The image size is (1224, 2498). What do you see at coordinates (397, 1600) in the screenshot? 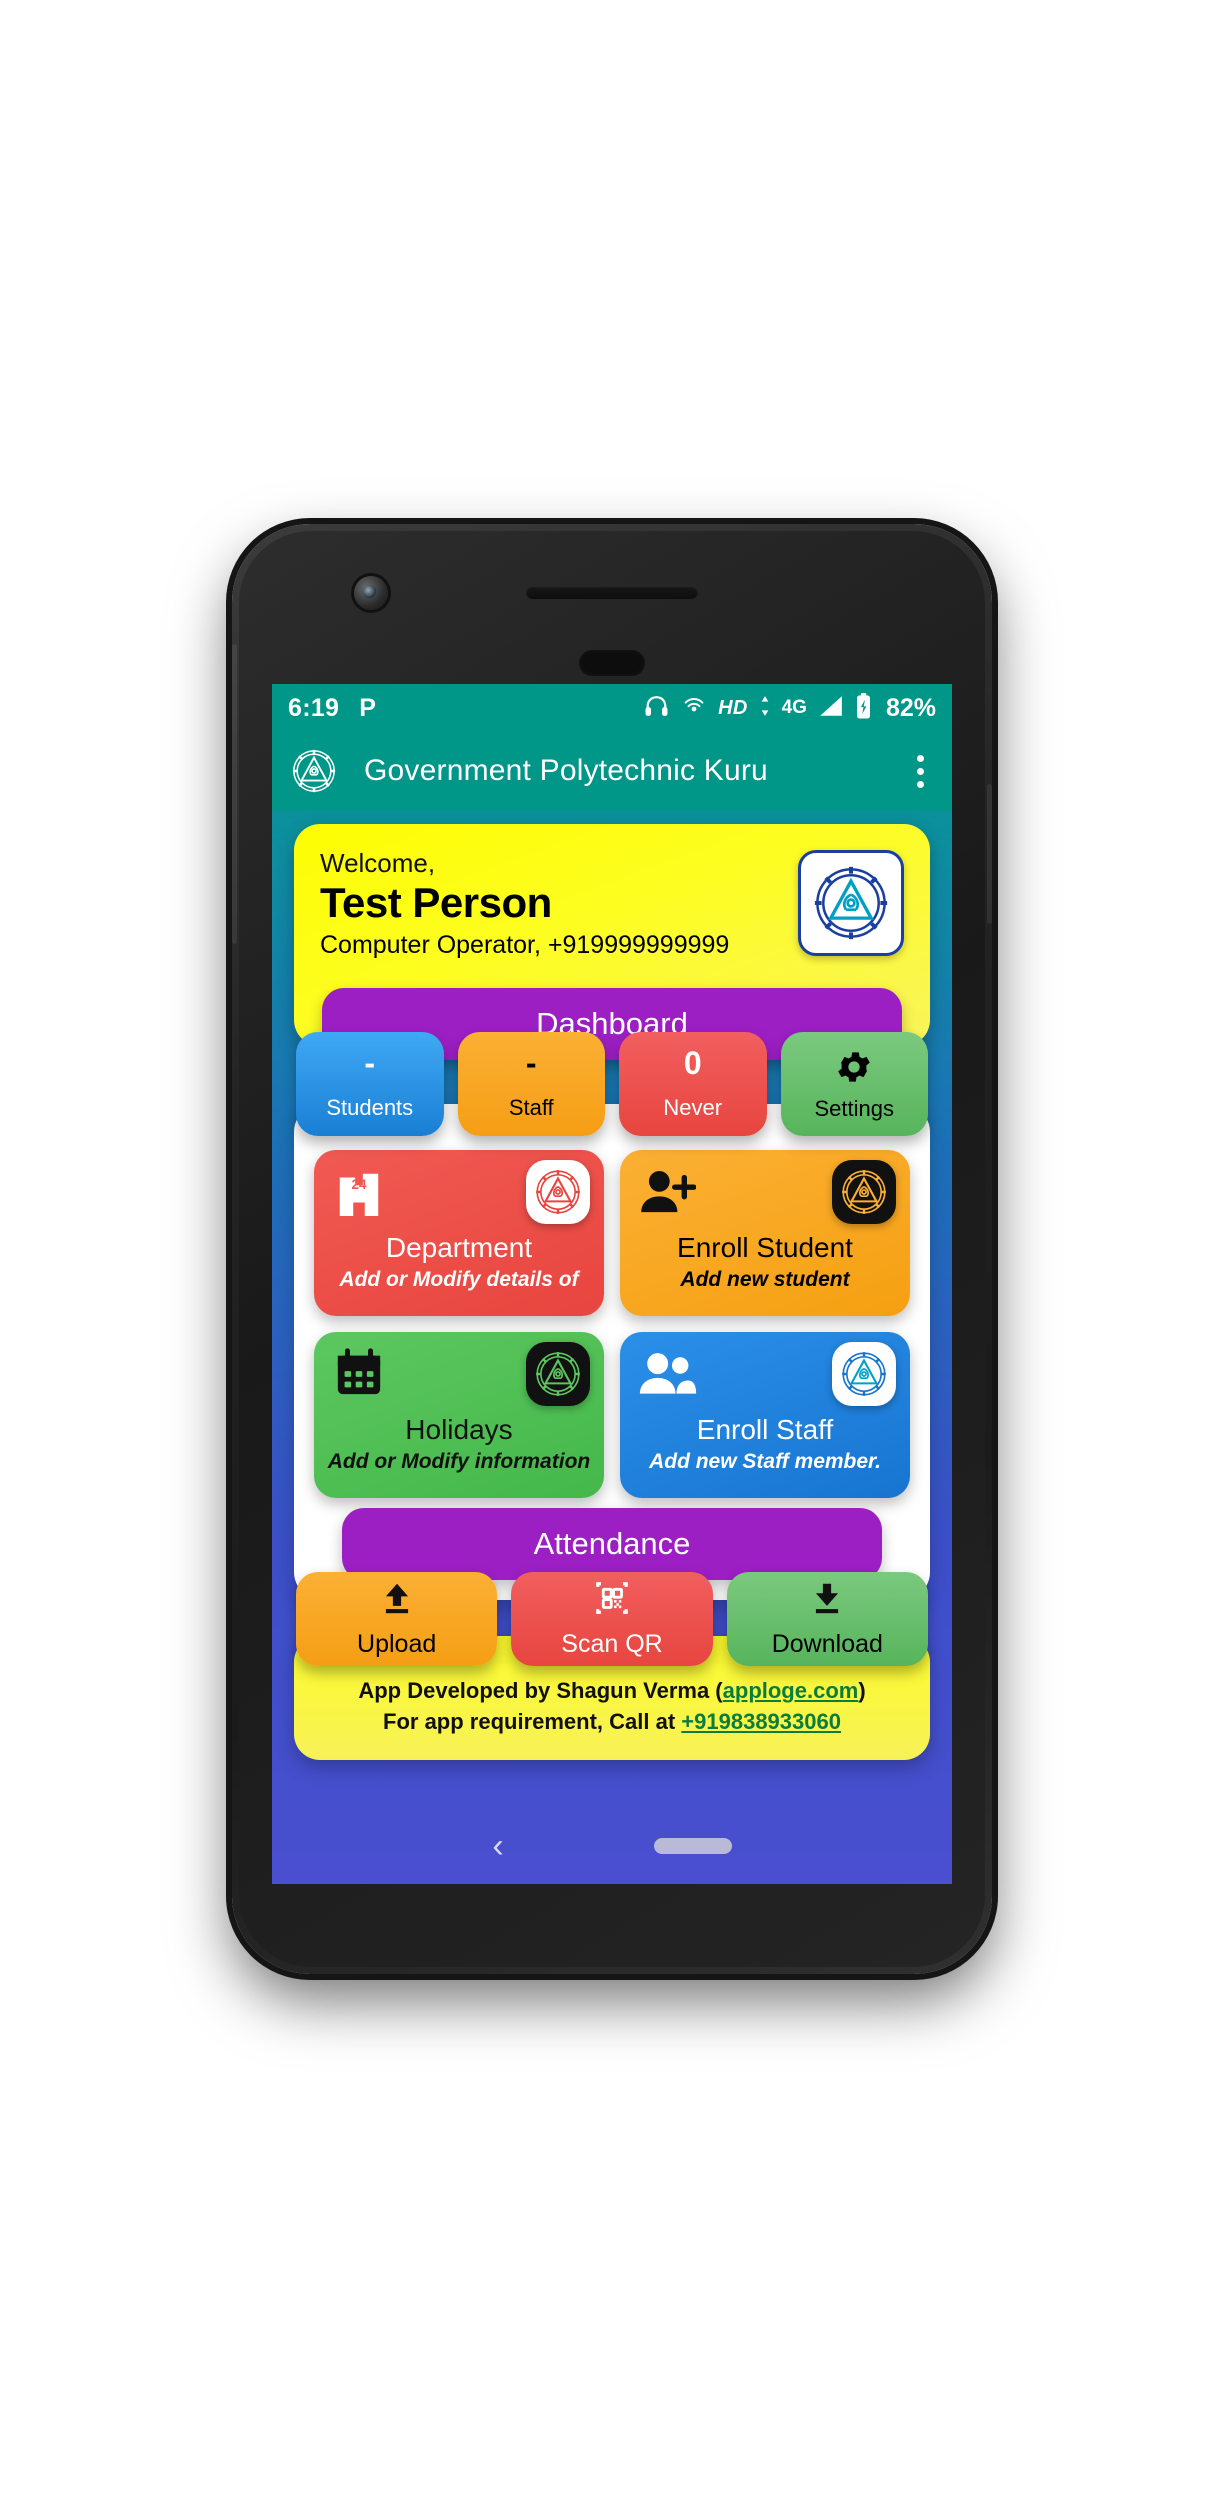
I see `upload-icon` at bounding box center [397, 1600].